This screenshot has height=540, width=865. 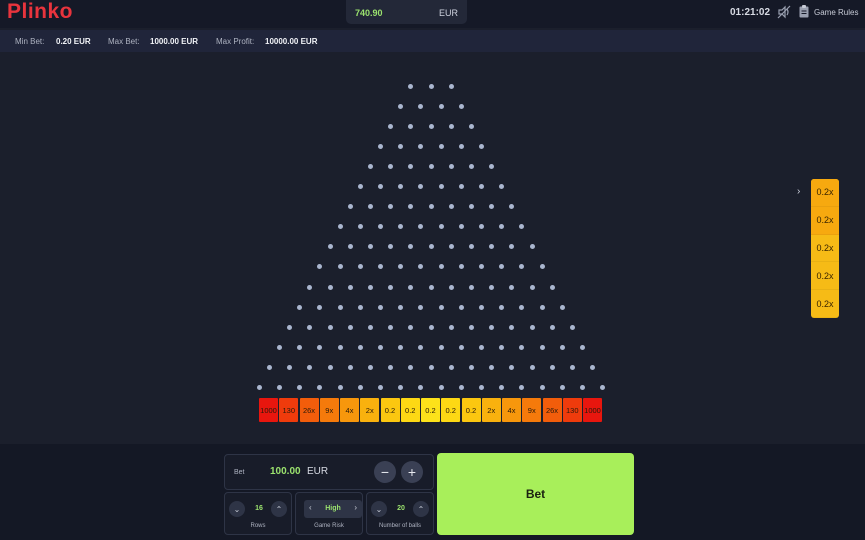 I want to click on rows-decrease-button: ⌄, so click(x=237, y=509).